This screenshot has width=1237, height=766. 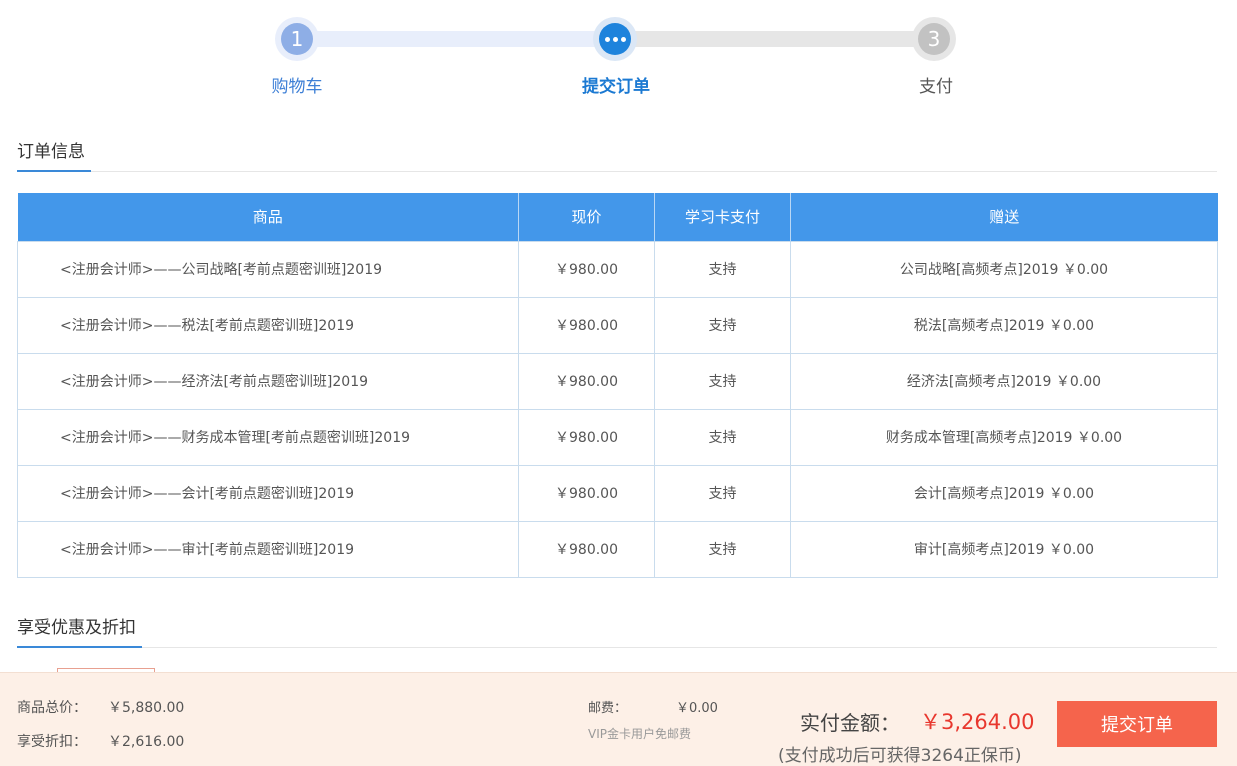 What do you see at coordinates (79, 630) in the screenshot?
I see `discount-title: 享受优惠及折扣` at bounding box center [79, 630].